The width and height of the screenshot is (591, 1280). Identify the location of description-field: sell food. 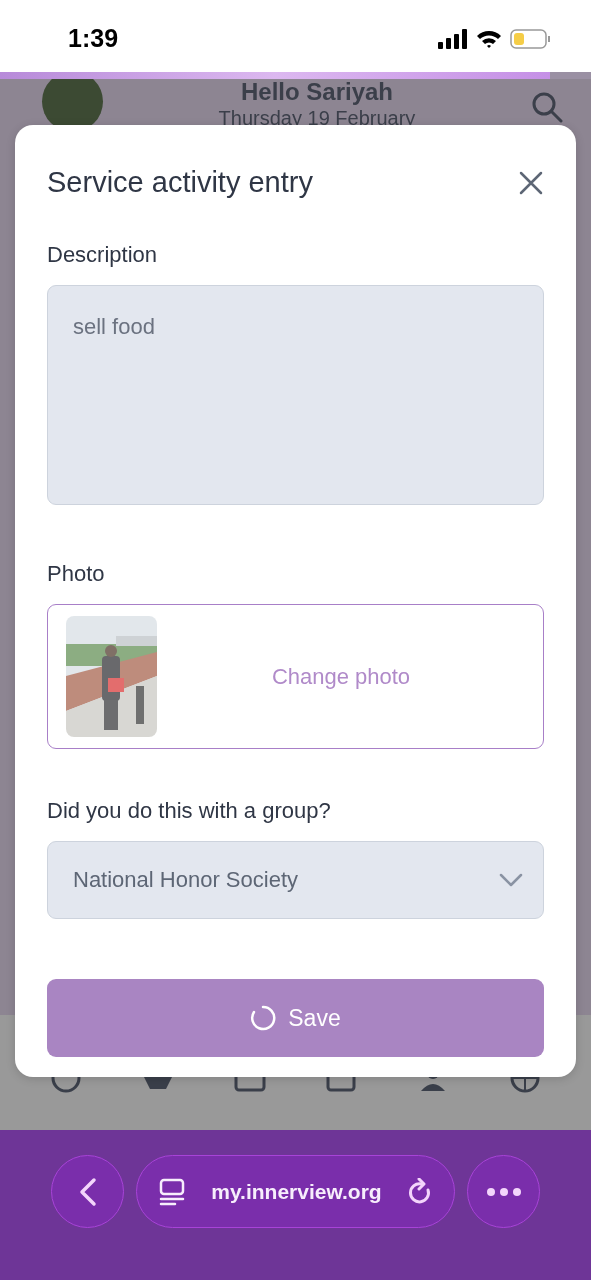
(295, 394).